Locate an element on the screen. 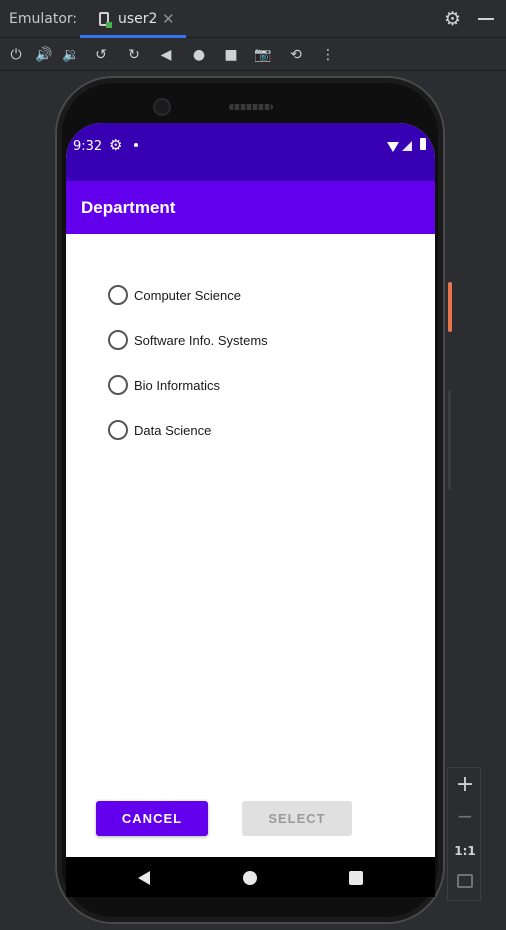  earpiece-speaker is located at coordinates (251, 107).